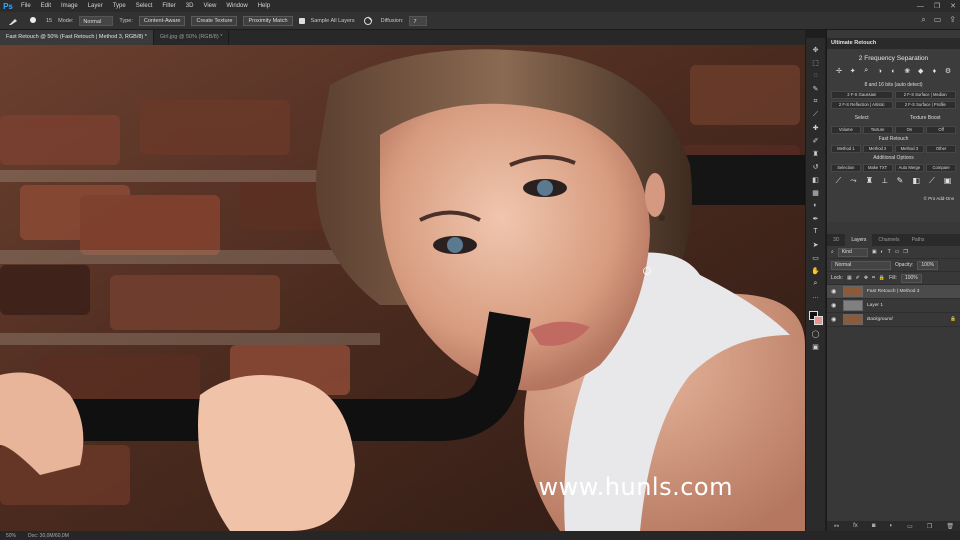  What do you see at coordinates (897, 252) in the screenshot?
I see `filter-shape-icon: ▭` at bounding box center [897, 252].